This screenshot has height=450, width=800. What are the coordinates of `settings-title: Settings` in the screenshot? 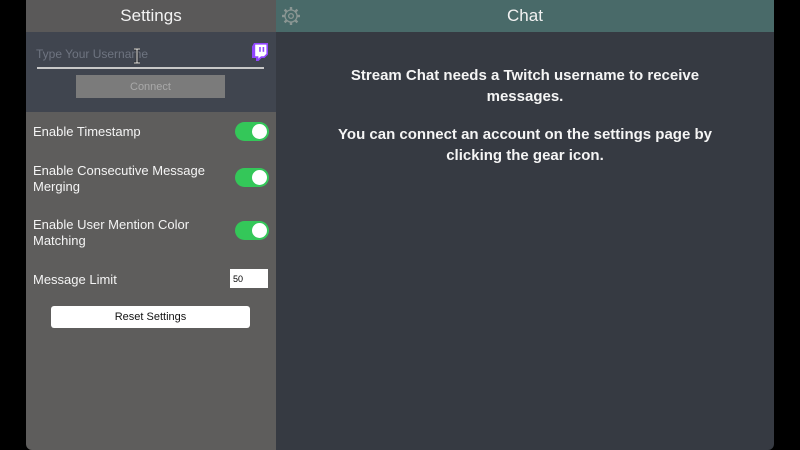 It's located at (151, 15).